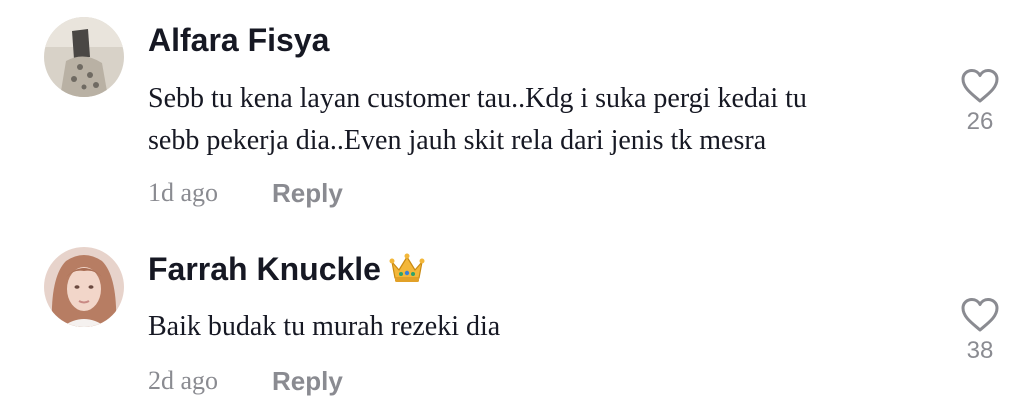  What do you see at coordinates (980, 121) in the screenshot?
I see `like-count: 26` at bounding box center [980, 121].